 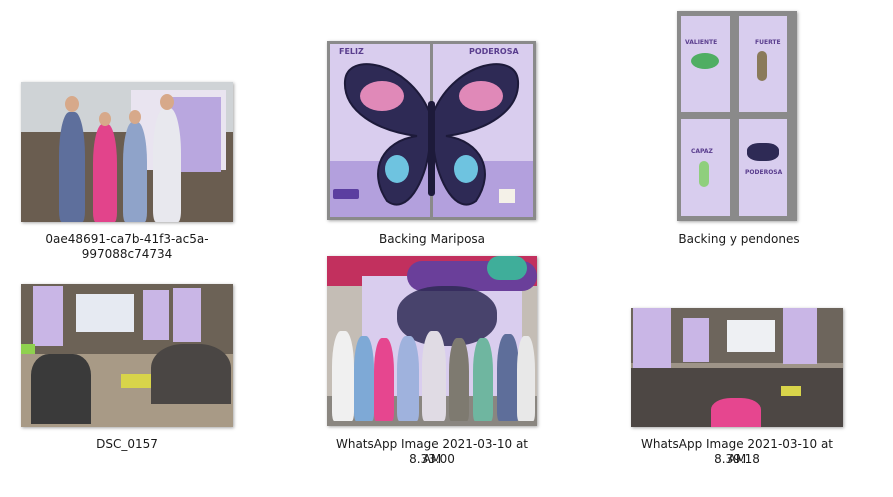 I want to click on butterfly-icon, so click(x=763, y=152).